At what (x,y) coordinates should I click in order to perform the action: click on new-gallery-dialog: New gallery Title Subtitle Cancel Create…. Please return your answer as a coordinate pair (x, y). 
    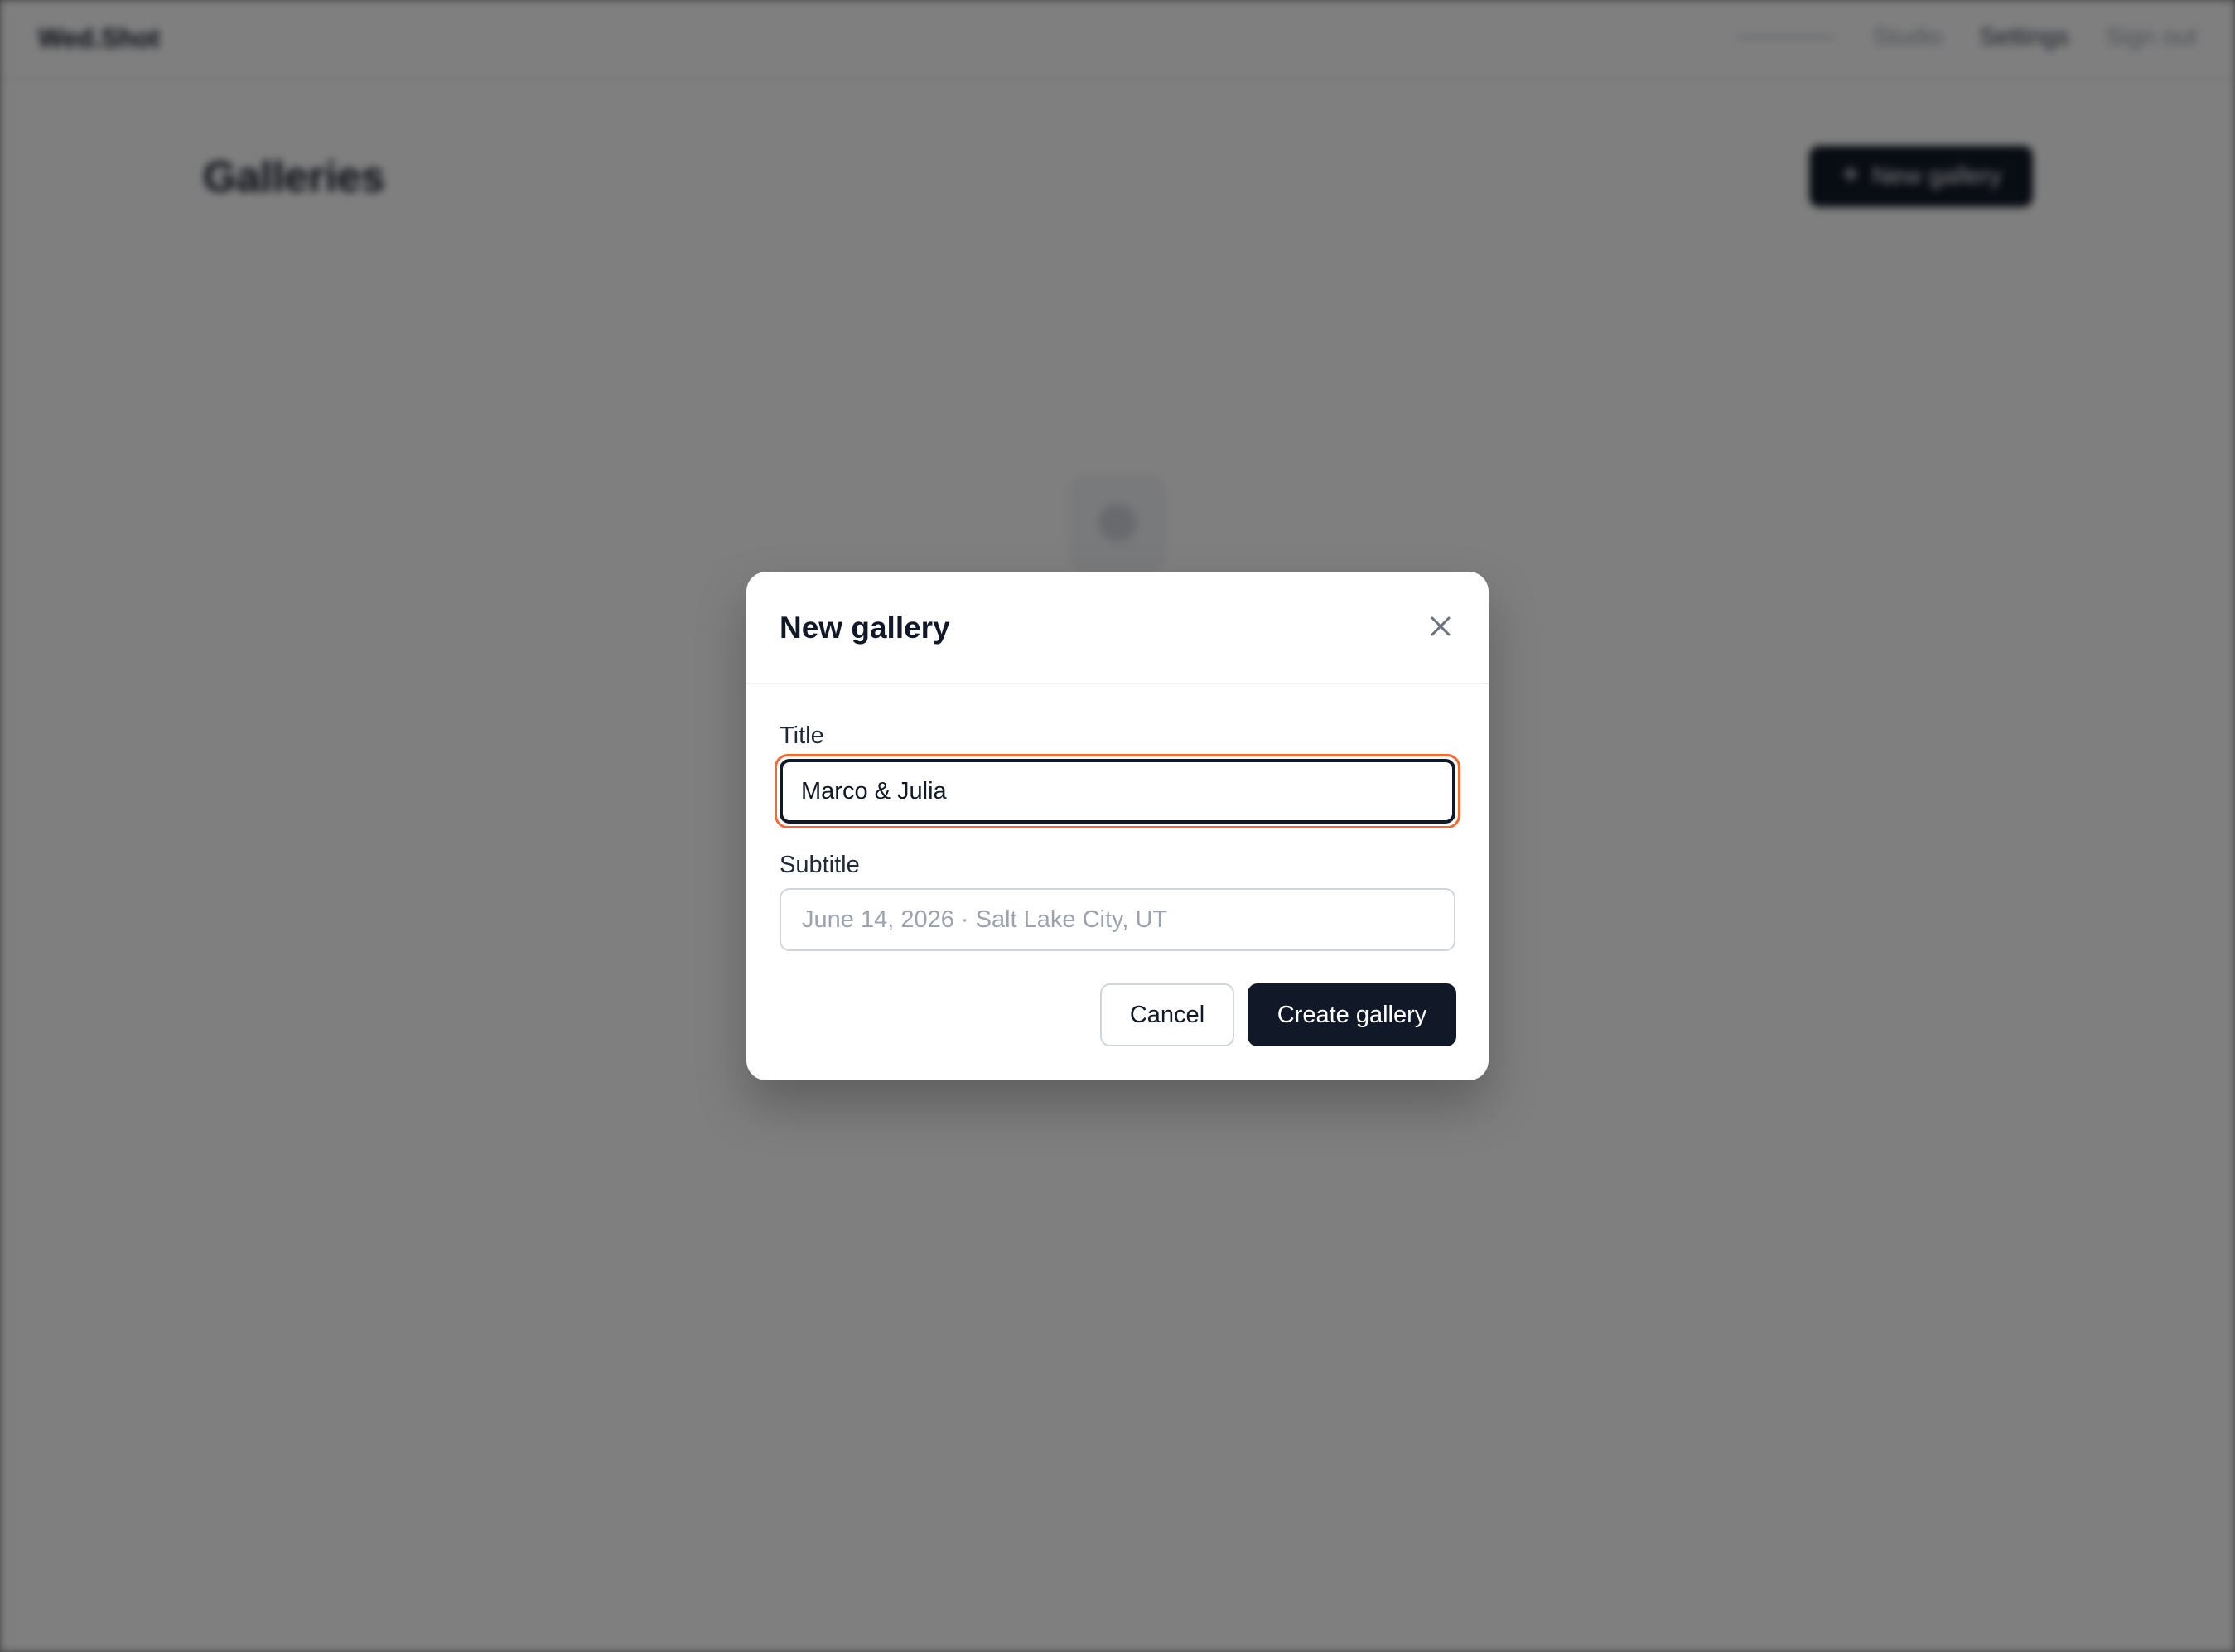
    Looking at the image, I should click on (1117, 826).